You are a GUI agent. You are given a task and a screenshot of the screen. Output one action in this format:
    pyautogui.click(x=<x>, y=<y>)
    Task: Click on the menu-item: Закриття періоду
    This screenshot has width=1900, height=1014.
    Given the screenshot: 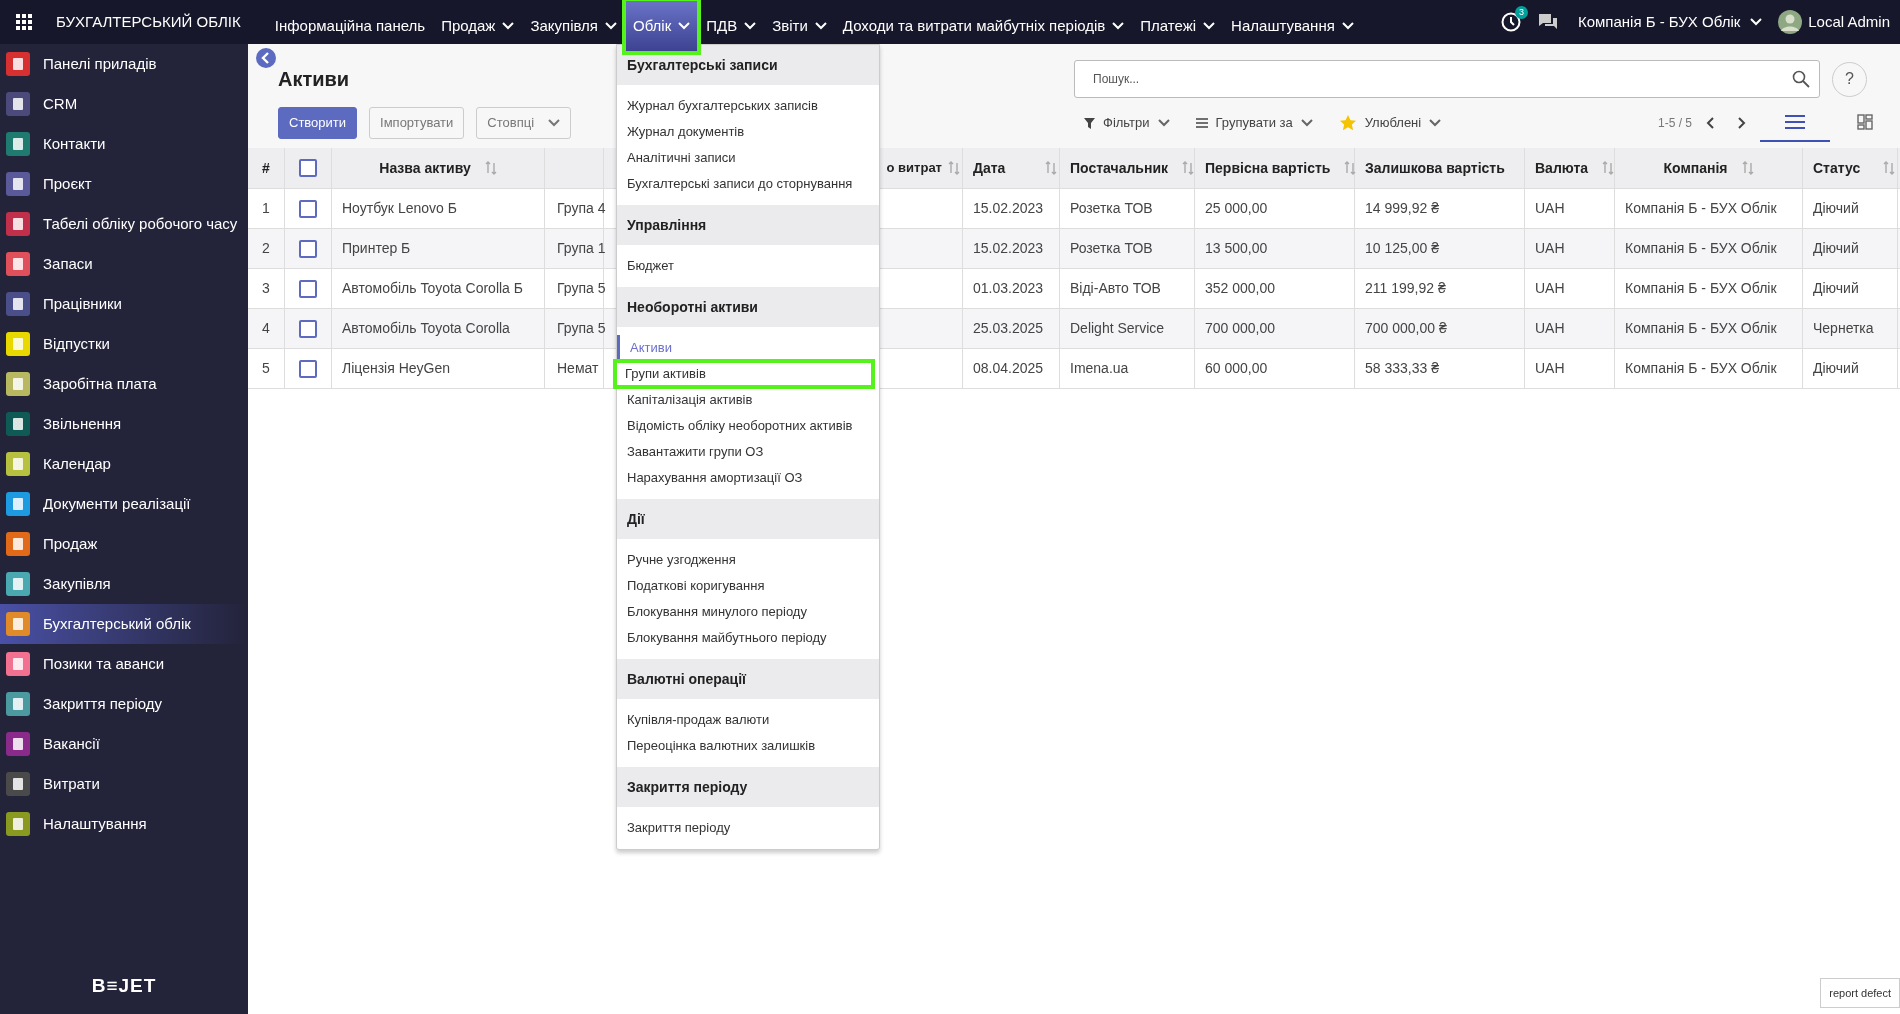 What is the action you would take?
    pyautogui.click(x=748, y=828)
    